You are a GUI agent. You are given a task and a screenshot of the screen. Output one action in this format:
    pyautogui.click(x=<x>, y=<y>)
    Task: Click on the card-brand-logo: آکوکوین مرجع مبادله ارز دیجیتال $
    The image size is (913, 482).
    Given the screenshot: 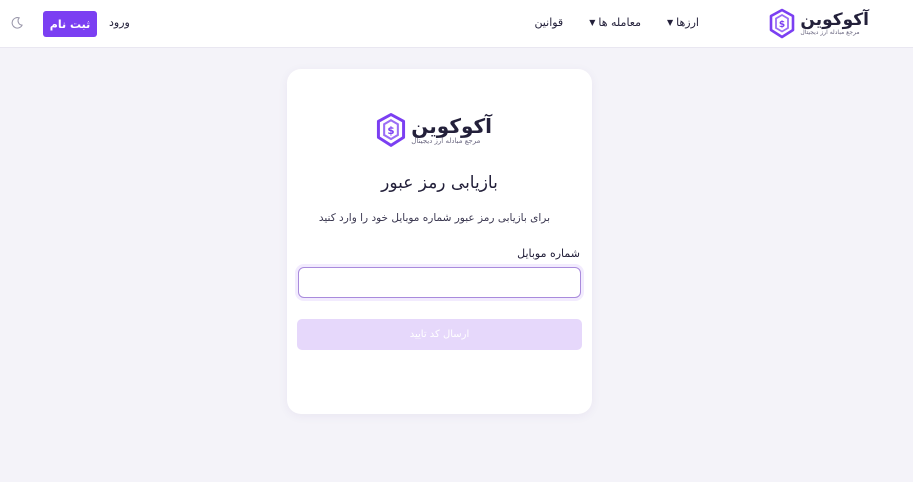 What is the action you would take?
    pyautogui.click(x=433, y=130)
    